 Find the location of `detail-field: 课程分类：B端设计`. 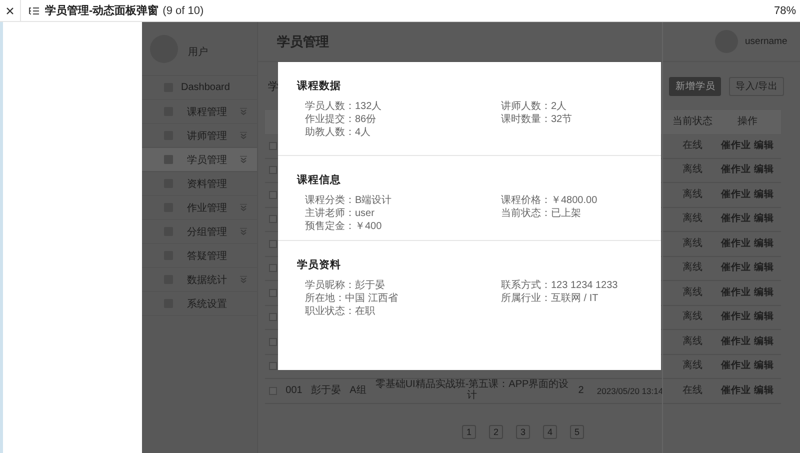

detail-field: 课程分类：B端设计 is located at coordinates (403, 201).